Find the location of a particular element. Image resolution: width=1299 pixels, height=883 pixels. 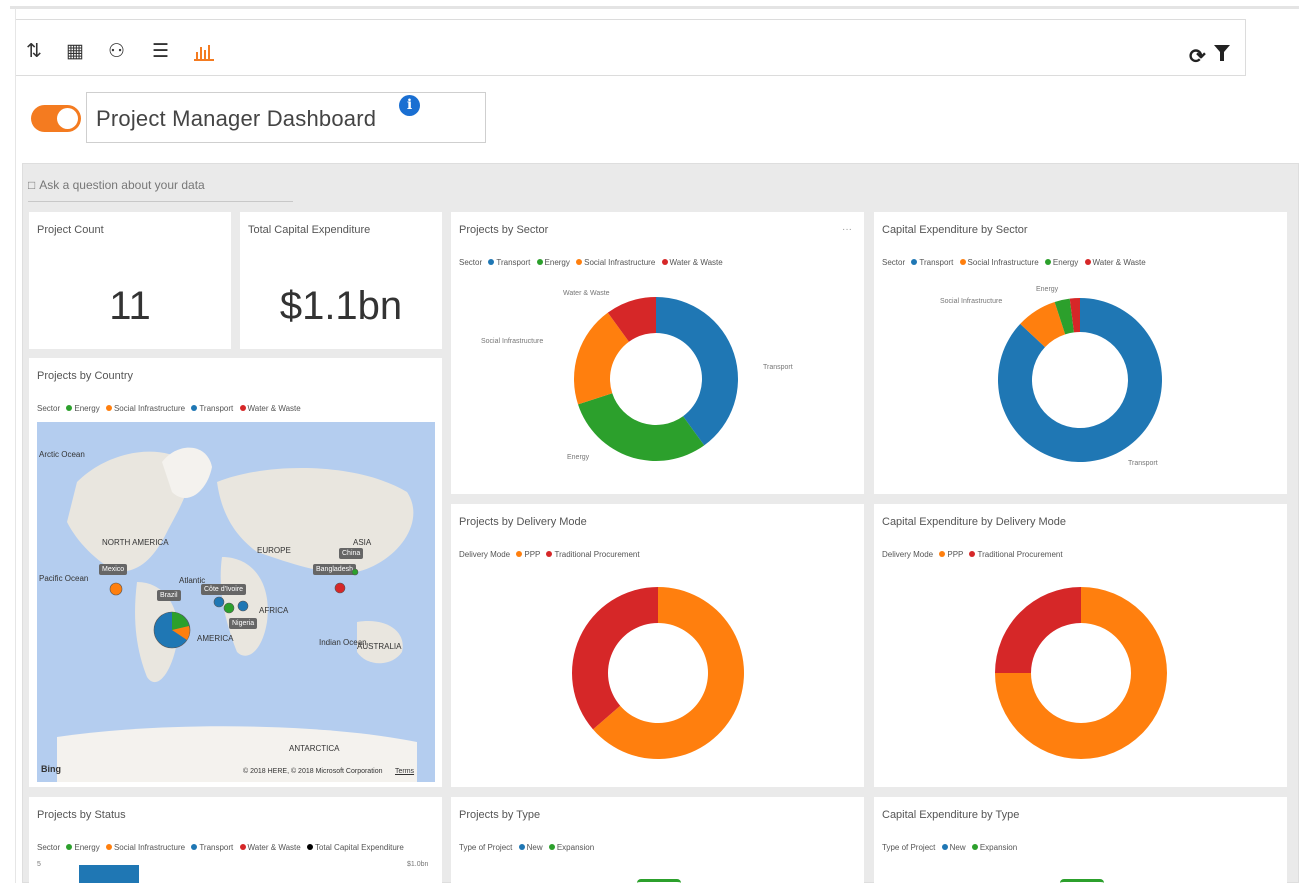

tile-title: Projects by Delivery Mode is located at coordinates (523, 522).